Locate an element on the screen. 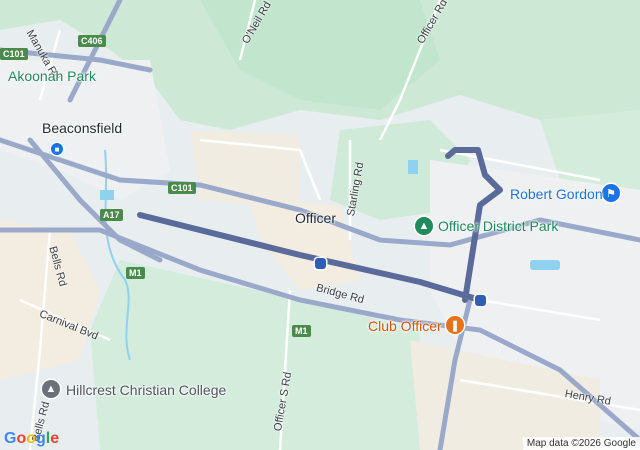 This screenshot has width=640, height=450. poi-label-club-officer: Club Officer is located at coordinates (405, 326).